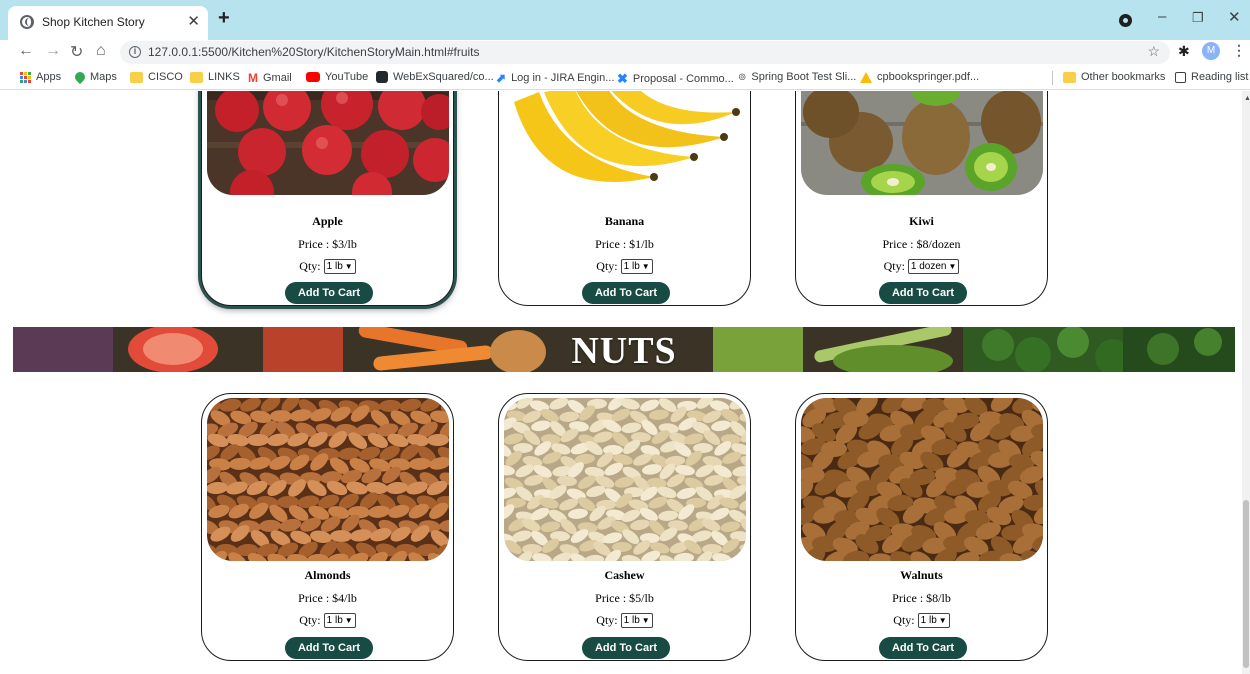 This screenshot has width=1250, height=674. I want to click on github-icon, so click(382, 77).